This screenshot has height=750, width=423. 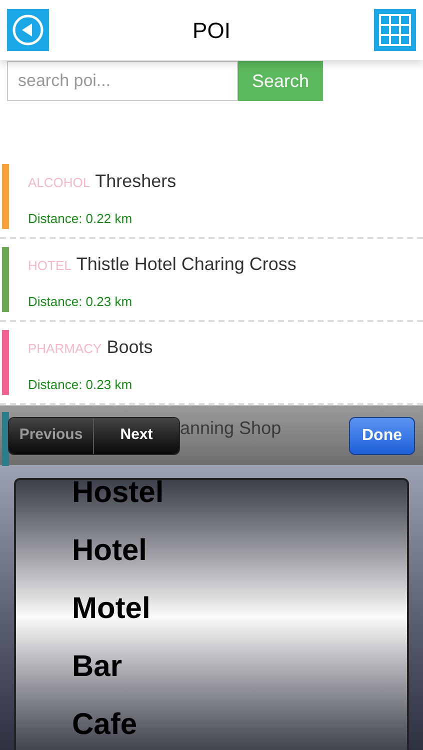 What do you see at coordinates (81, 219) in the screenshot?
I see `distance-text: Distance: 0.22 km` at bounding box center [81, 219].